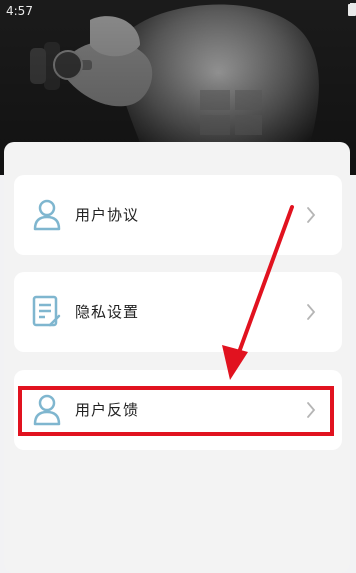 This screenshot has width=356, height=573. Describe the element at coordinates (46, 311) in the screenshot. I see `privacy-settings-icon` at that location.